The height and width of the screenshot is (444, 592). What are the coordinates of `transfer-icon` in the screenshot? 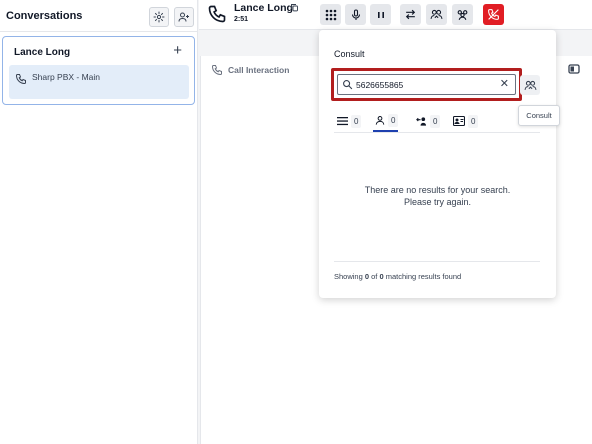 It's located at (410, 14).